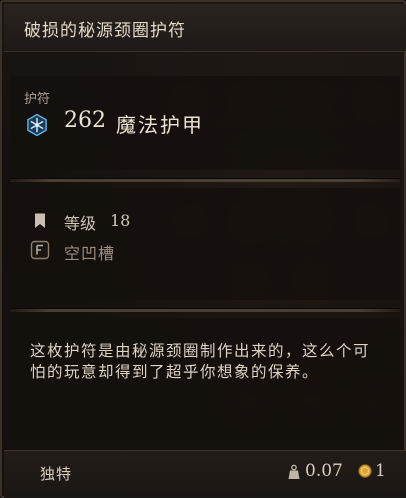 Image resolution: width=406 pixels, height=498 pixels. What do you see at coordinates (120, 220) in the screenshot?
I see `level-value: 18` at bounding box center [120, 220].